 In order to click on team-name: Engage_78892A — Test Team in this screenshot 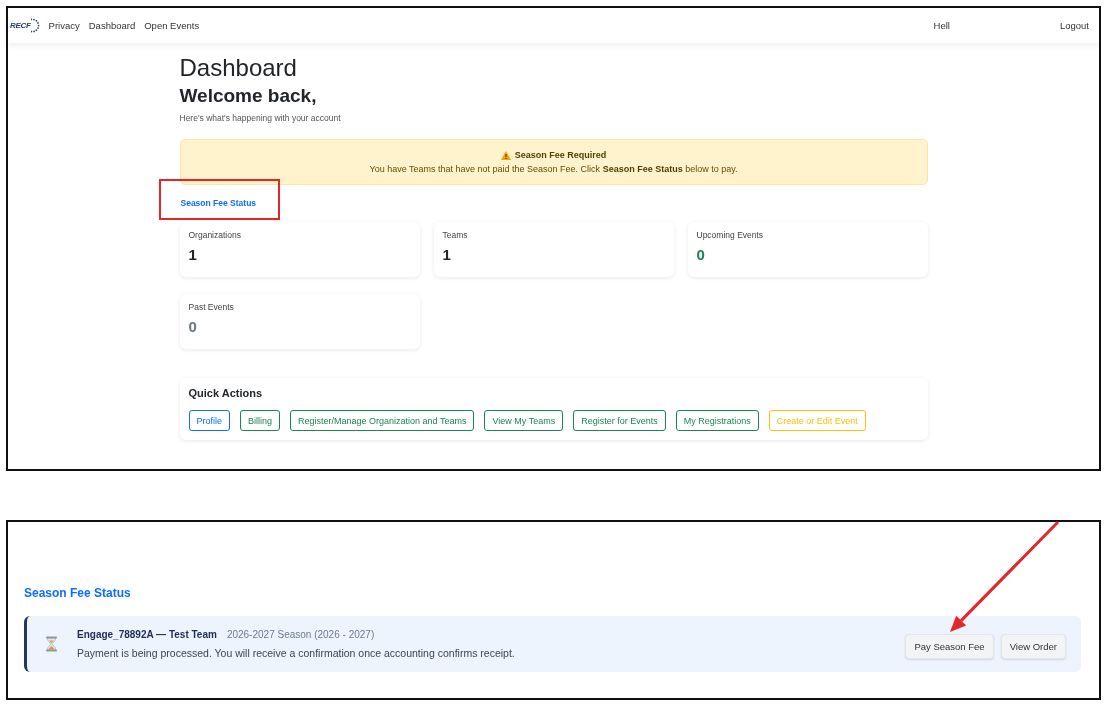, I will do `click(147, 635)`.